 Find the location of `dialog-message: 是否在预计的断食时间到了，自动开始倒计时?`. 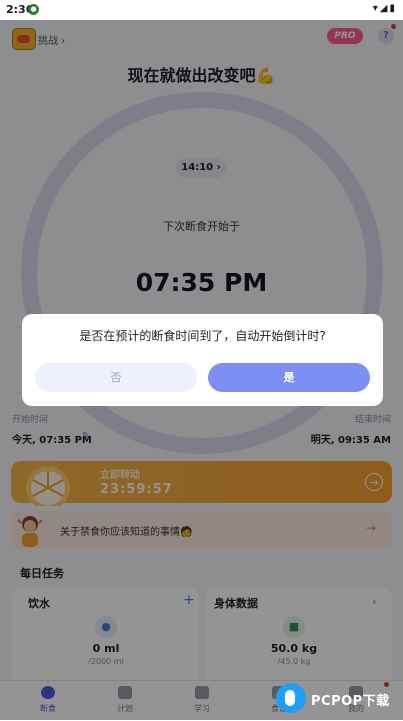

dialog-message: 是否在预计的断食时间到了，自动开始倒计时? is located at coordinates (202, 336).